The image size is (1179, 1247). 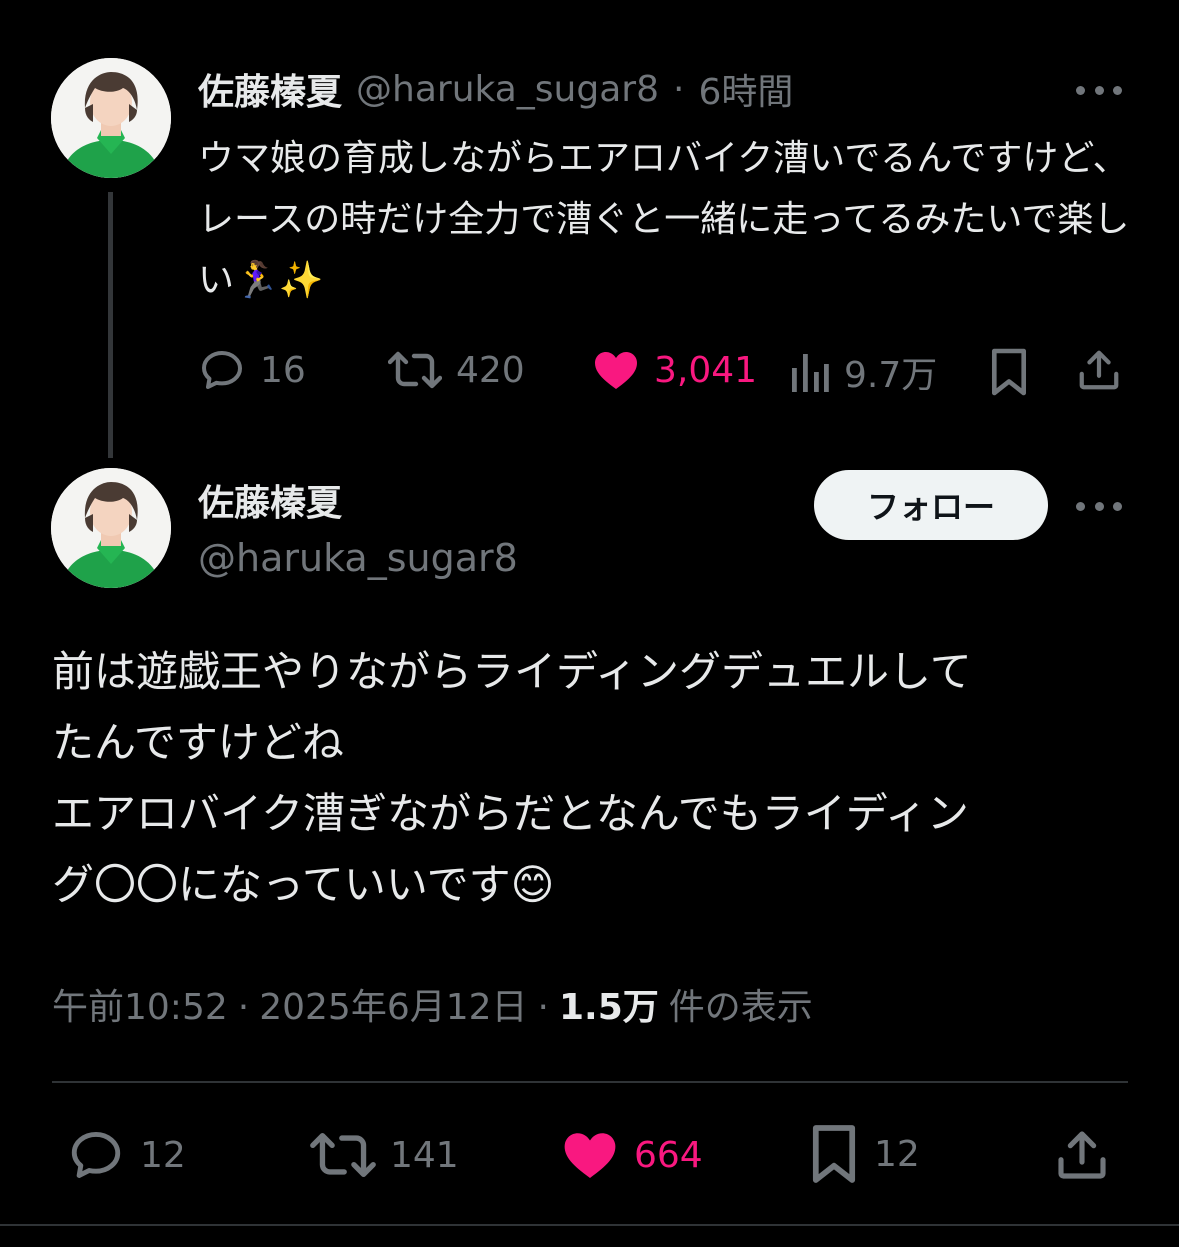 What do you see at coordinates (706, 370) in the screenshot?
I see `like-count: 3,041` at bounding box center [706, 370].